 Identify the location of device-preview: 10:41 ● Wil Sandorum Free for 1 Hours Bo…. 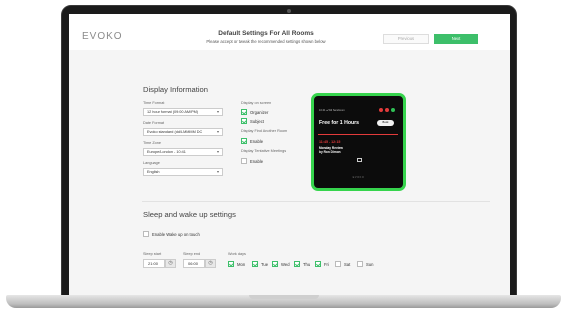
(358, 142).